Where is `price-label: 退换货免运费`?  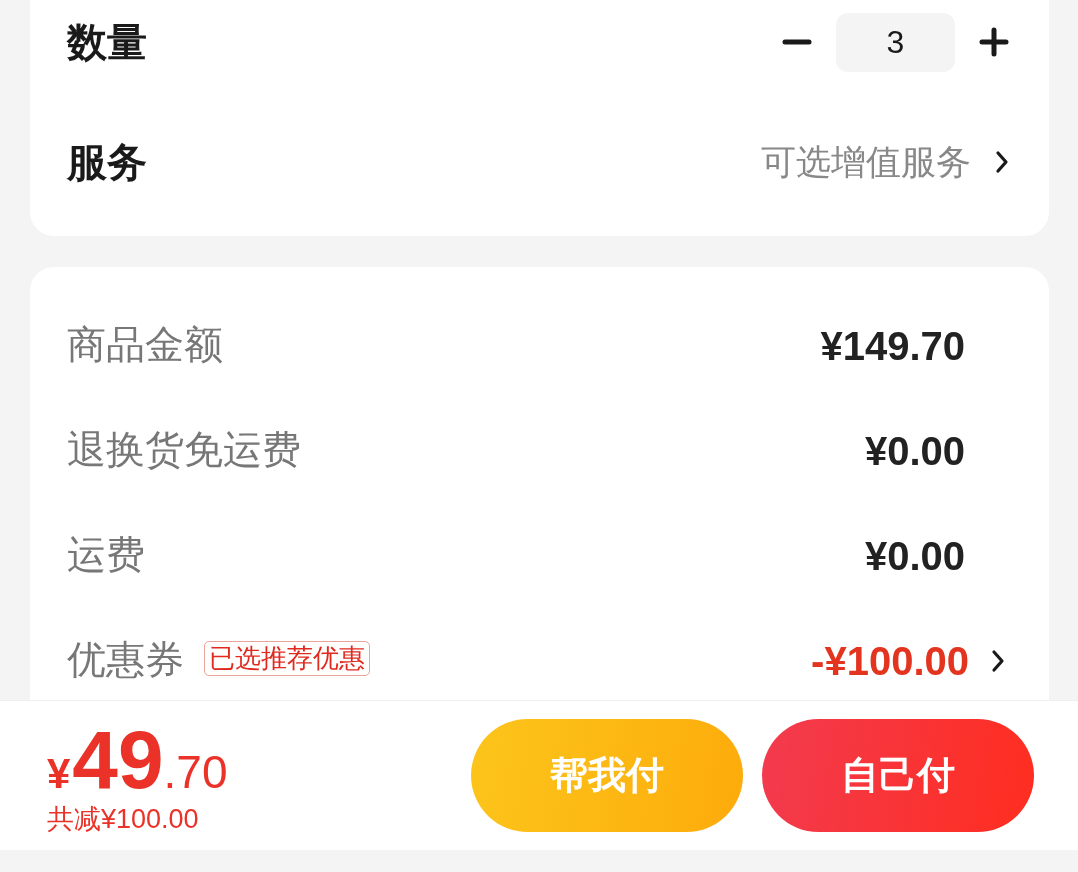
price-label: 退换货免运费 is located at coordinates (184, 450).